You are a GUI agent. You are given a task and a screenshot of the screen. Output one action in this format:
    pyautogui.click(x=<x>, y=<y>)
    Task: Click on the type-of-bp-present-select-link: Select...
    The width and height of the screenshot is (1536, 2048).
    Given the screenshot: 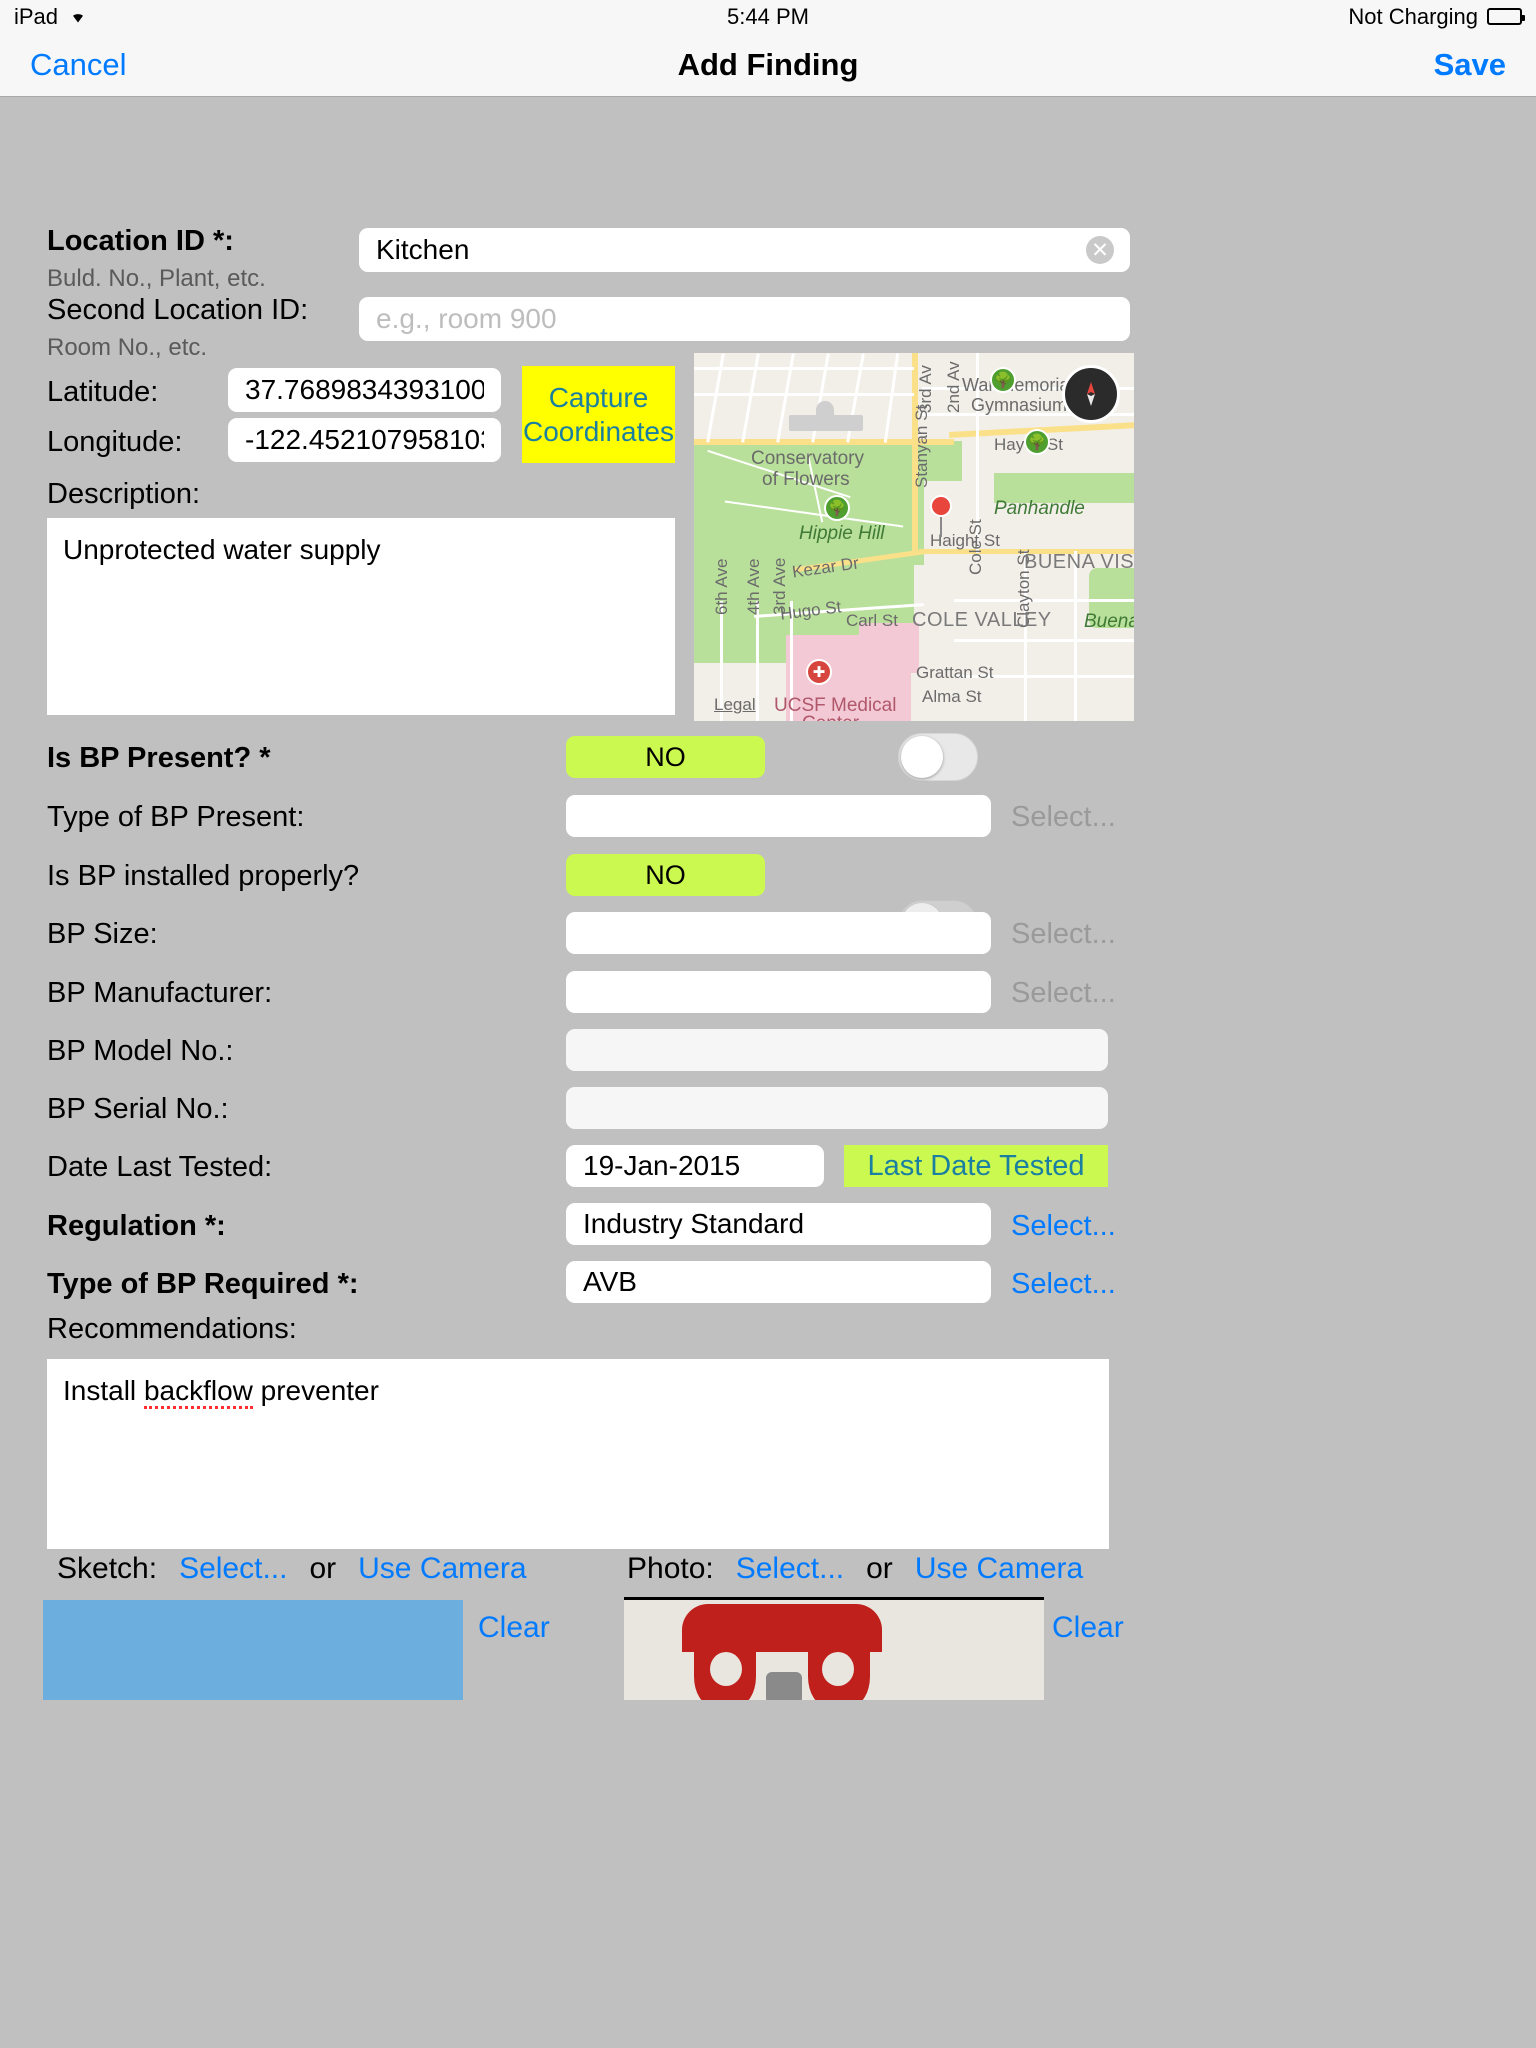 What is the action you would take?
    pyautogui.click(x=1063, y=817)
    